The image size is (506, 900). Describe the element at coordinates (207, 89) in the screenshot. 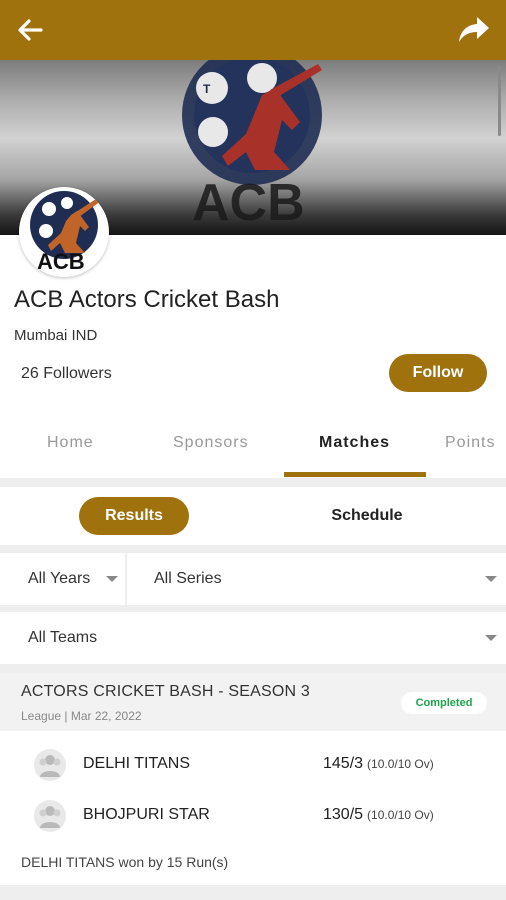

I see `svg-text: T` at that location.